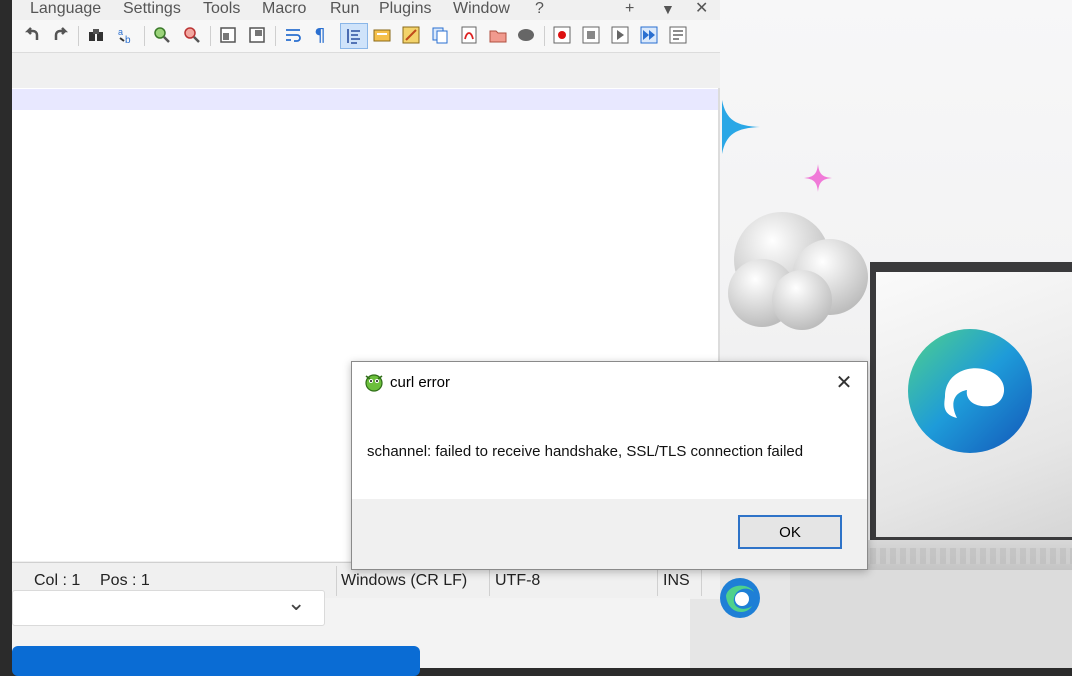  What do you see at coordinates (668, 9) in the screenshot?
I see `list-tabs-button: ▼` at bounding box center [668, 9].